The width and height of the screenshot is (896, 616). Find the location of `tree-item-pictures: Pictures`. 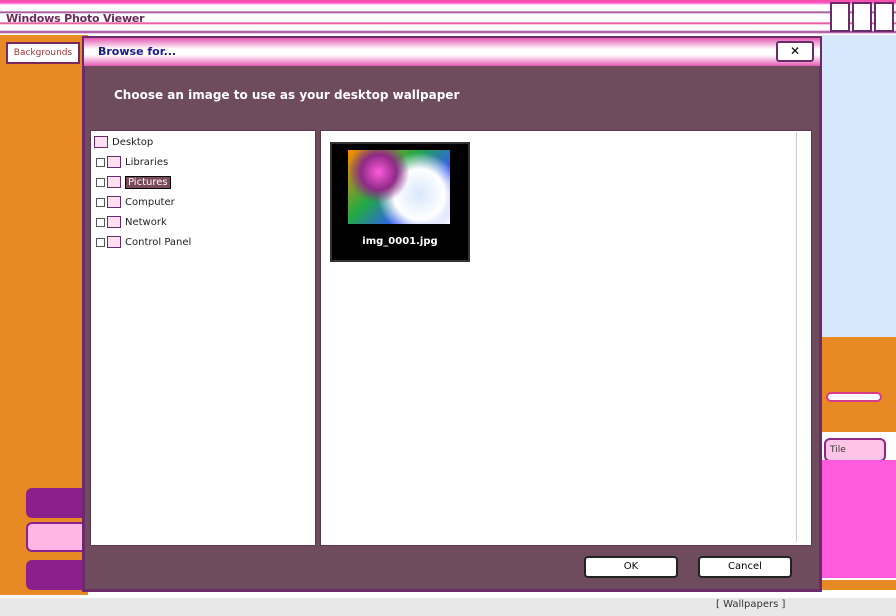

tree-item-pictures: Pictures is located at coordinates (133, 183).